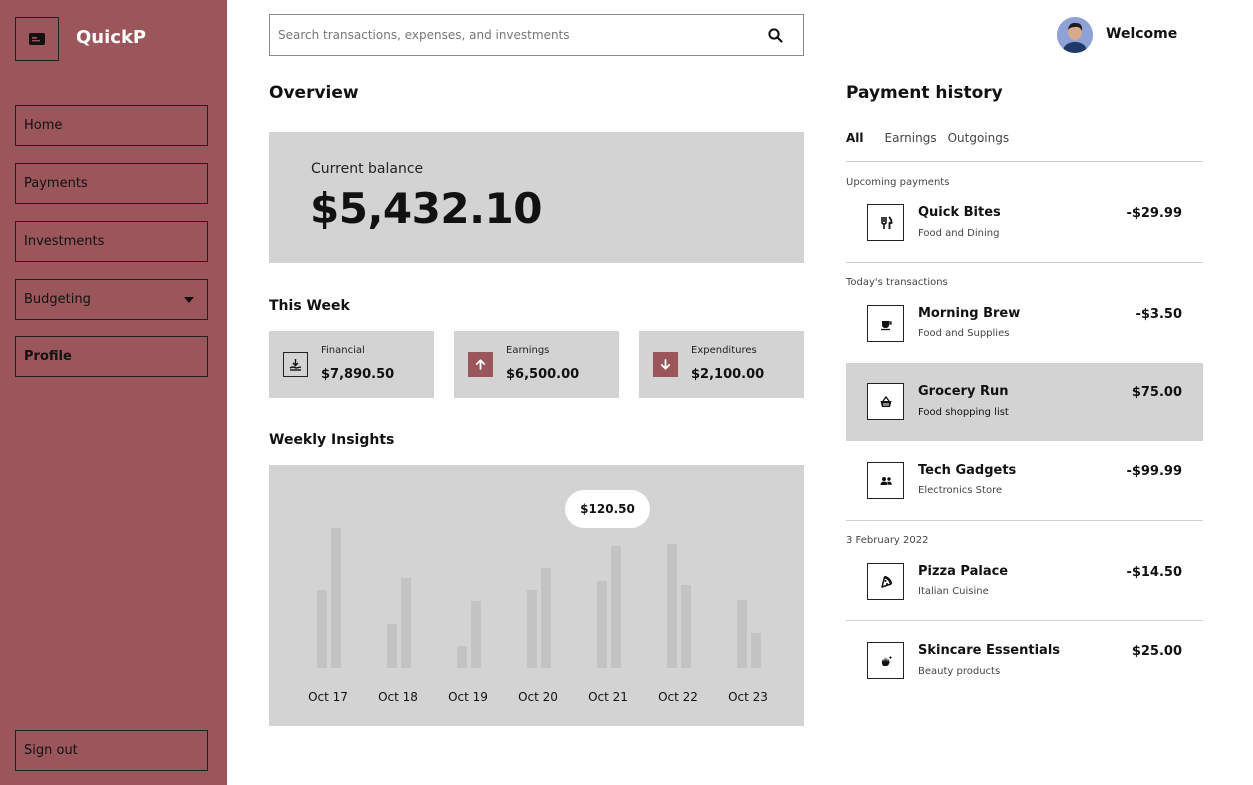 The width and height of the screenshot is (1253, 785). What do you see at coordinates (111, 750) in the screenshot?
I see `sign-out-button: Sign out` at bounding box center [111, 750].